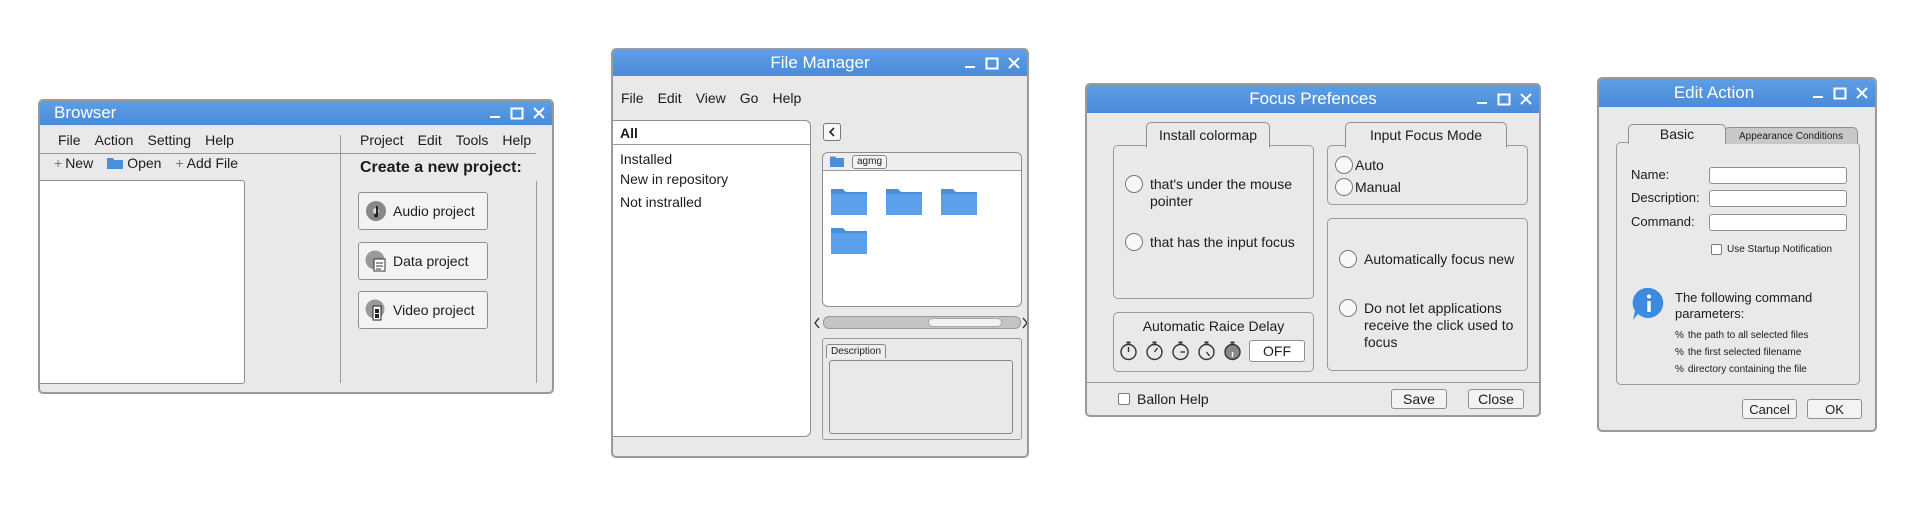 This screenshot has width=1920, height=512. I want to click on video-project-button: Video project, so click(423, 310).